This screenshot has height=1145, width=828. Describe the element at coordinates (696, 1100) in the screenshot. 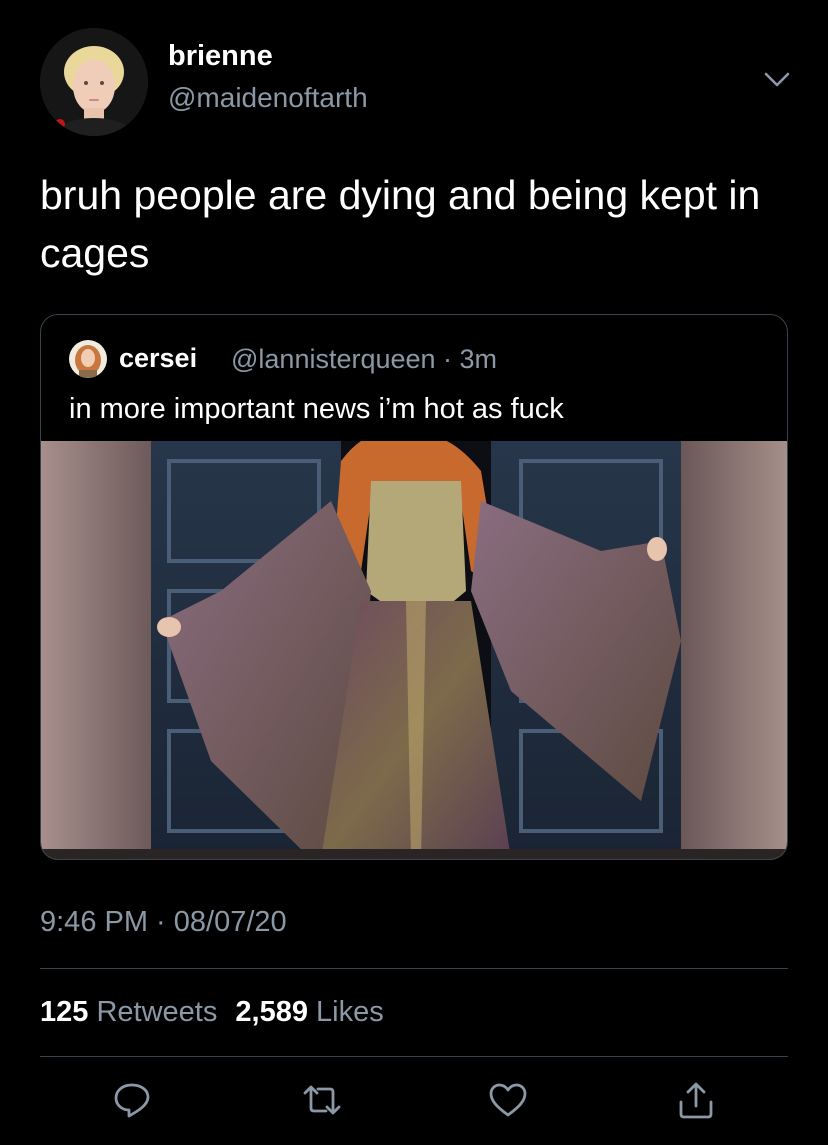

I see `share-icon` at that location.